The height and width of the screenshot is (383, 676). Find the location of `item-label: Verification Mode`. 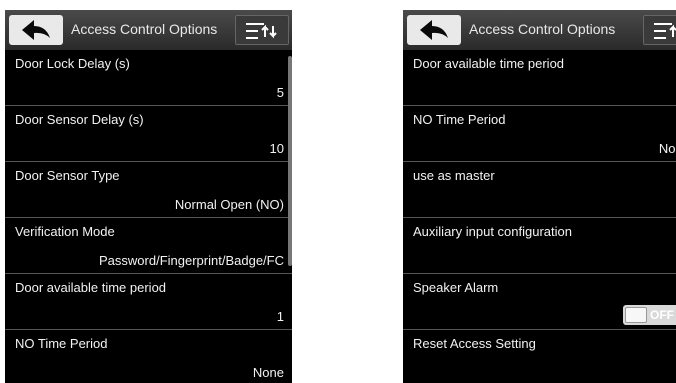

item-label: Verification Mode is located at coordinates (65, 231).